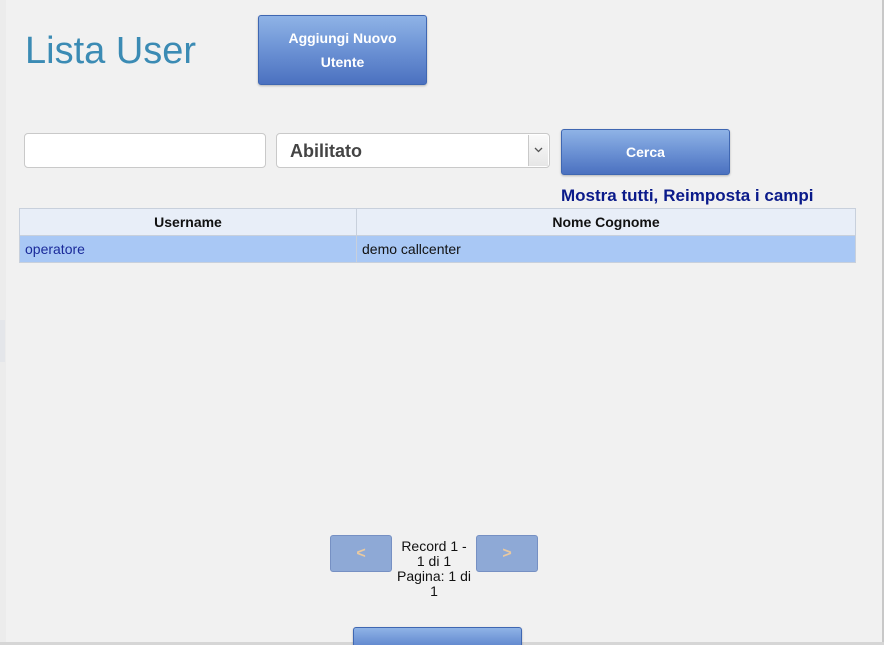 This screenshot has width=884, height=645. I want to click on reset-fields-link: Reimposta i campi, so click(738, 195).